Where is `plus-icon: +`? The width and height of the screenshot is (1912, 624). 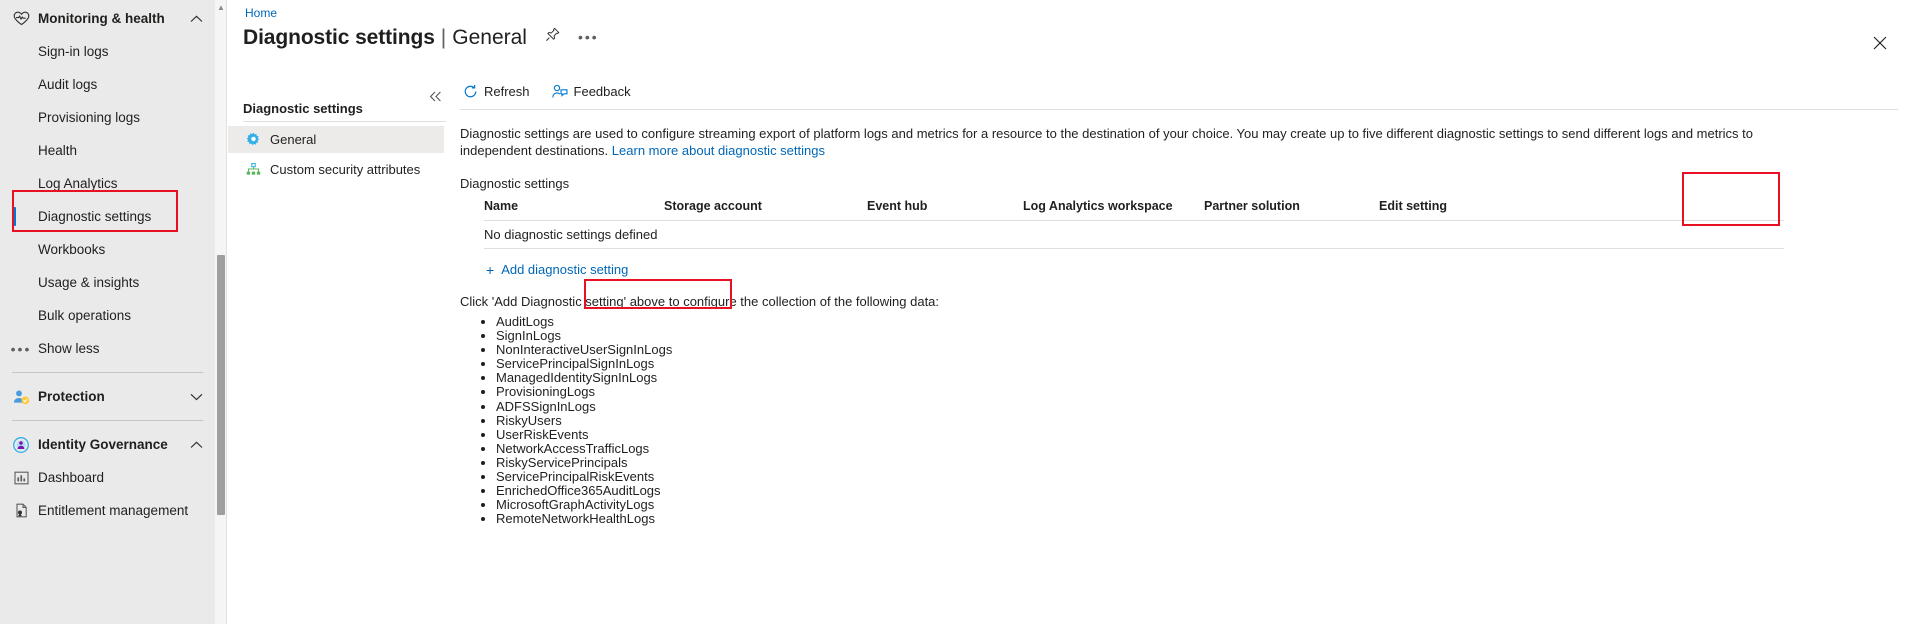 plus-icon: + is located at coordinates (490, 269).